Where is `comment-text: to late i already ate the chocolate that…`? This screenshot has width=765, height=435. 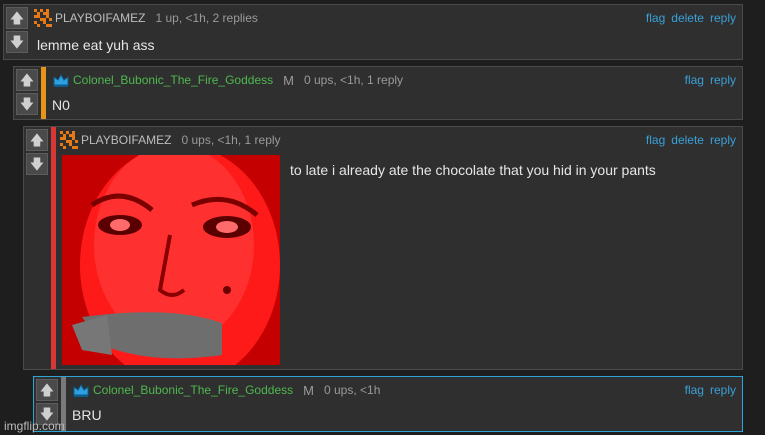
comment-text: to late i already ate the chocolate that… is located at coordinates (473, 170).